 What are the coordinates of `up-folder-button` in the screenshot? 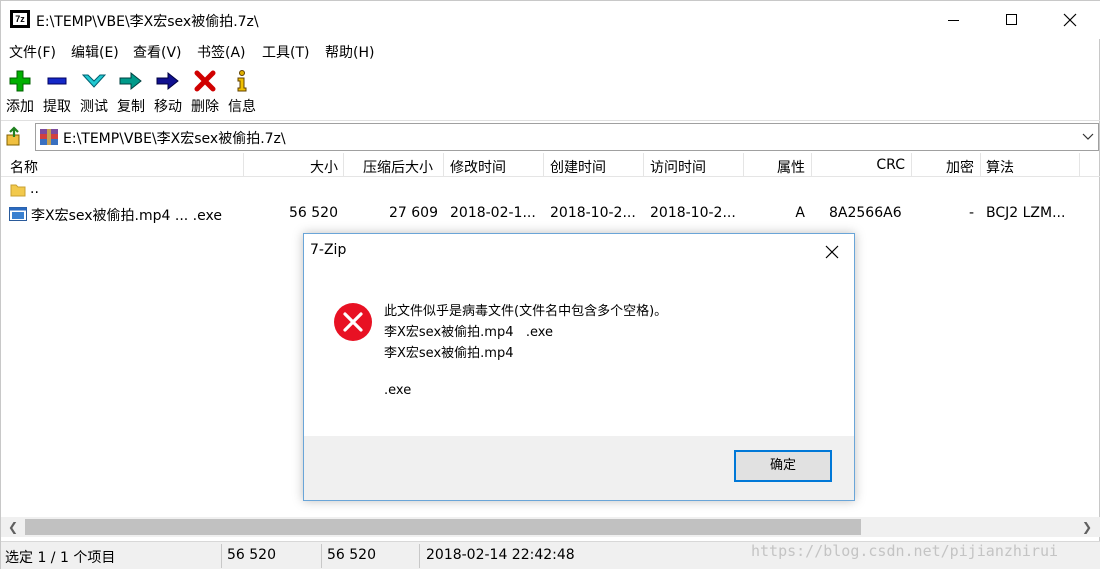 It's located at (17, 137).